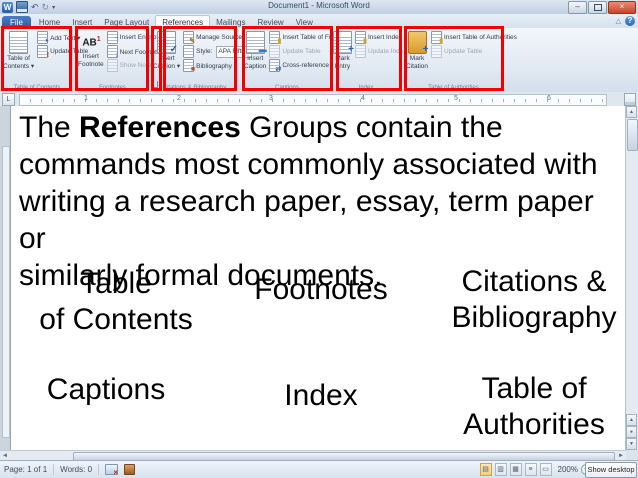 This screenshot has width=638, height=478. Describe the element at coordinates (112, 52) in the screenshot. I see `next-footnote-icon: ↓` at that location.